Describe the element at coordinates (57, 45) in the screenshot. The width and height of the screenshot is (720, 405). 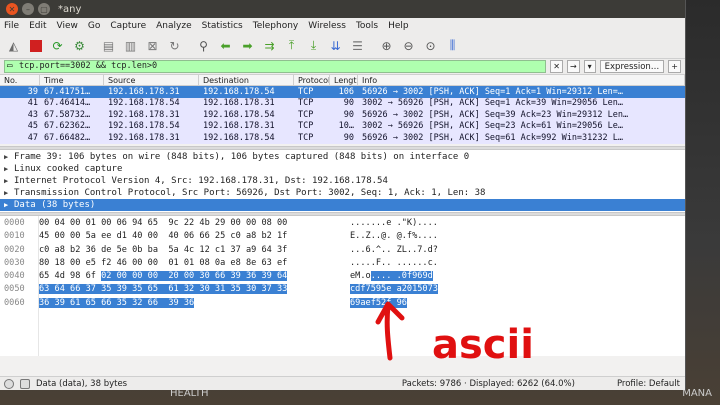
I see `restart-capture-icon: ⟳` at that location.